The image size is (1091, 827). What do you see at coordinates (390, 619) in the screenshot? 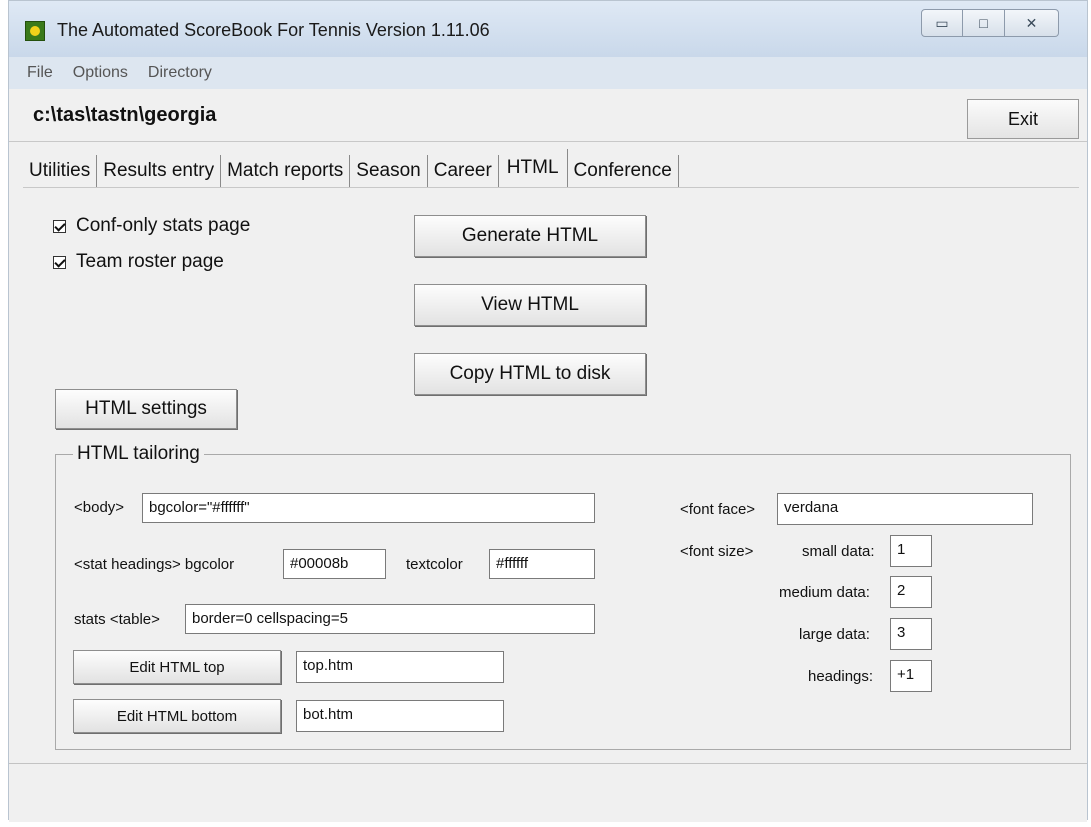
I see `stats-table-attributes-input: border=0 cellspacing=5` at bounding box center [390, 619].